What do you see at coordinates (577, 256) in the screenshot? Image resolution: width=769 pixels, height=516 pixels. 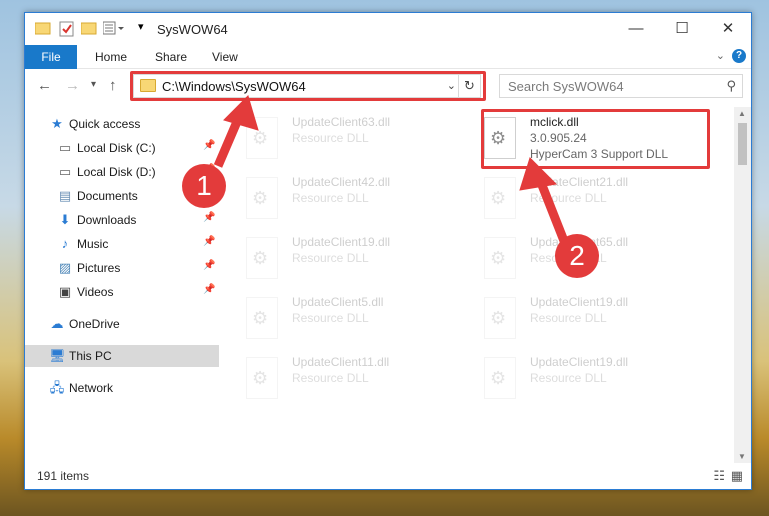 I see `step-2-badge: 2` at bounding box center [577, 256].